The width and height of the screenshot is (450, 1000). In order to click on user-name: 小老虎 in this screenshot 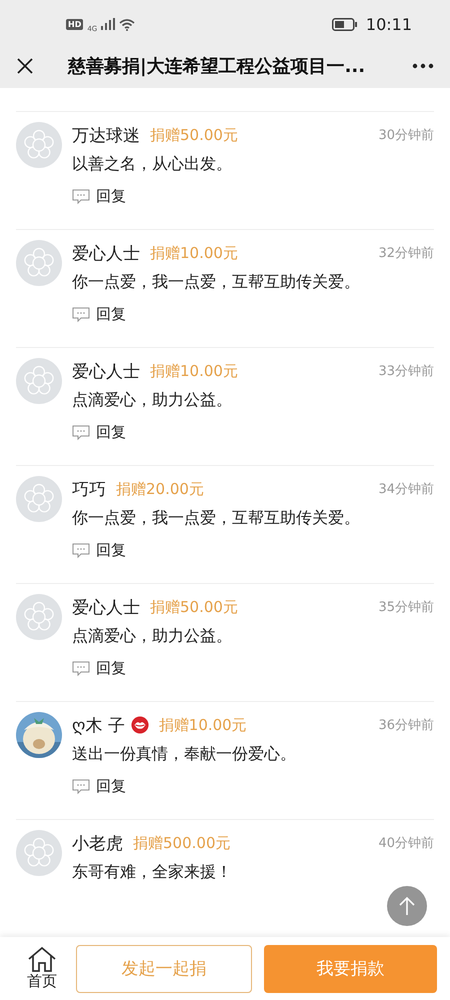, I will do `click(97, 843)`.